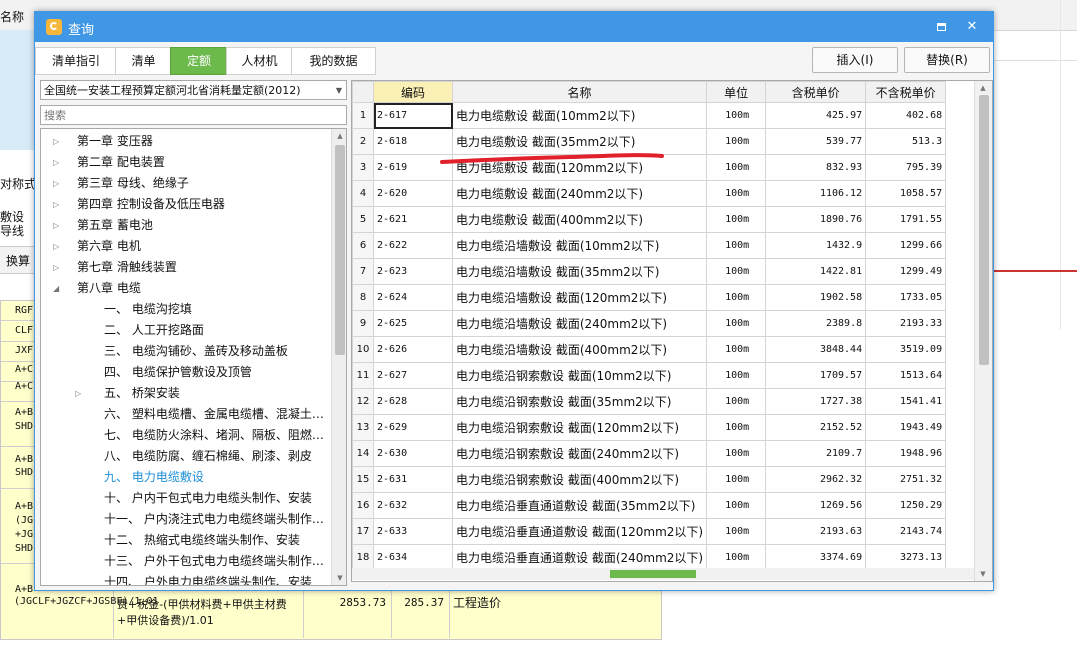 The width and height of the screenshot is (1077, 658). I want to click on cell-price-tax: 1709.57, so click(816, 375).